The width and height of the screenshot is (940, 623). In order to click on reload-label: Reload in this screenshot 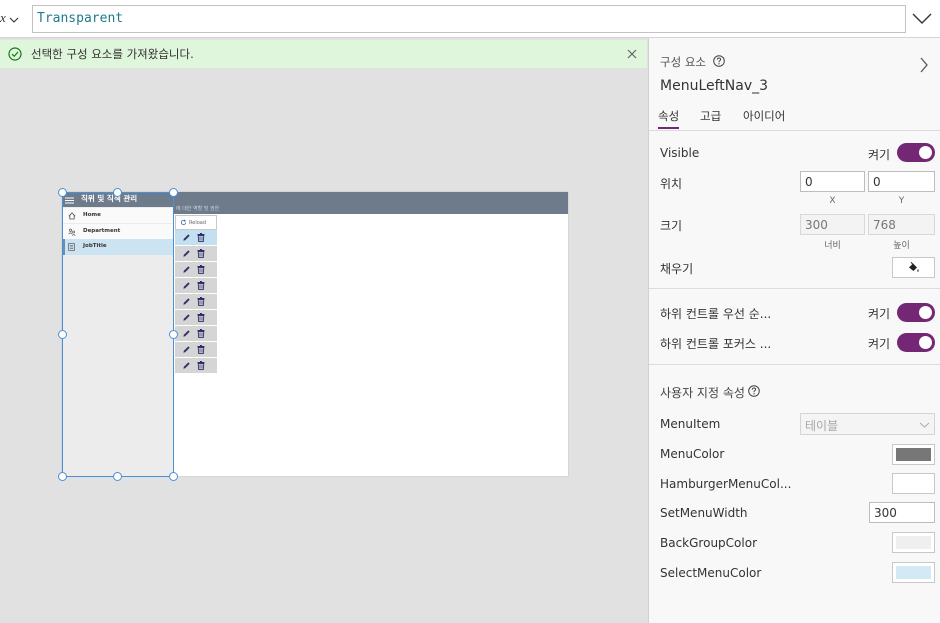, I will do `click(198, 222)`.